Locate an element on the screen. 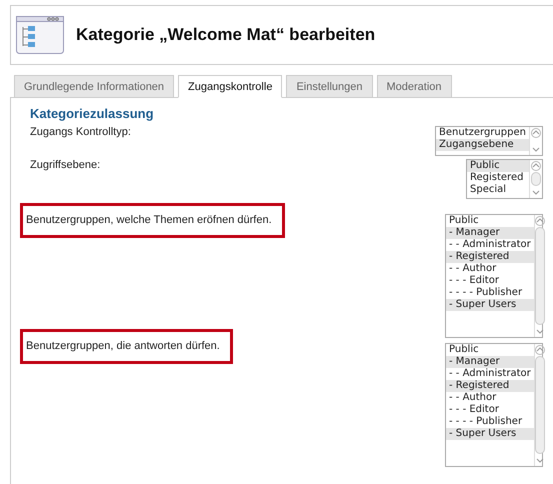  list-option: Benutzergruppen is located at coordinates (482, 133).